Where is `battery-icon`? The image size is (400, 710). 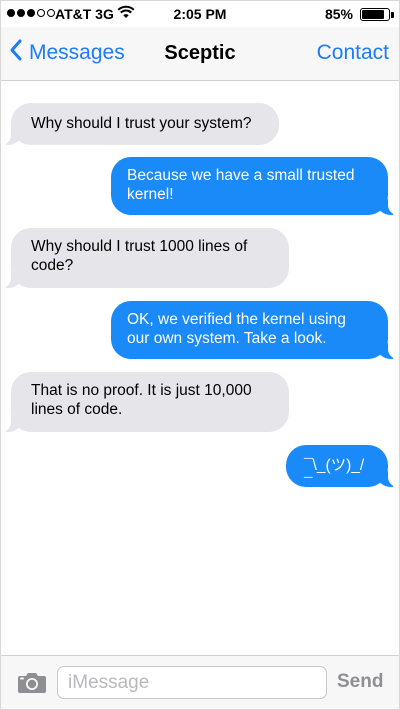 battery-icon is located at coordinates (375, 14).